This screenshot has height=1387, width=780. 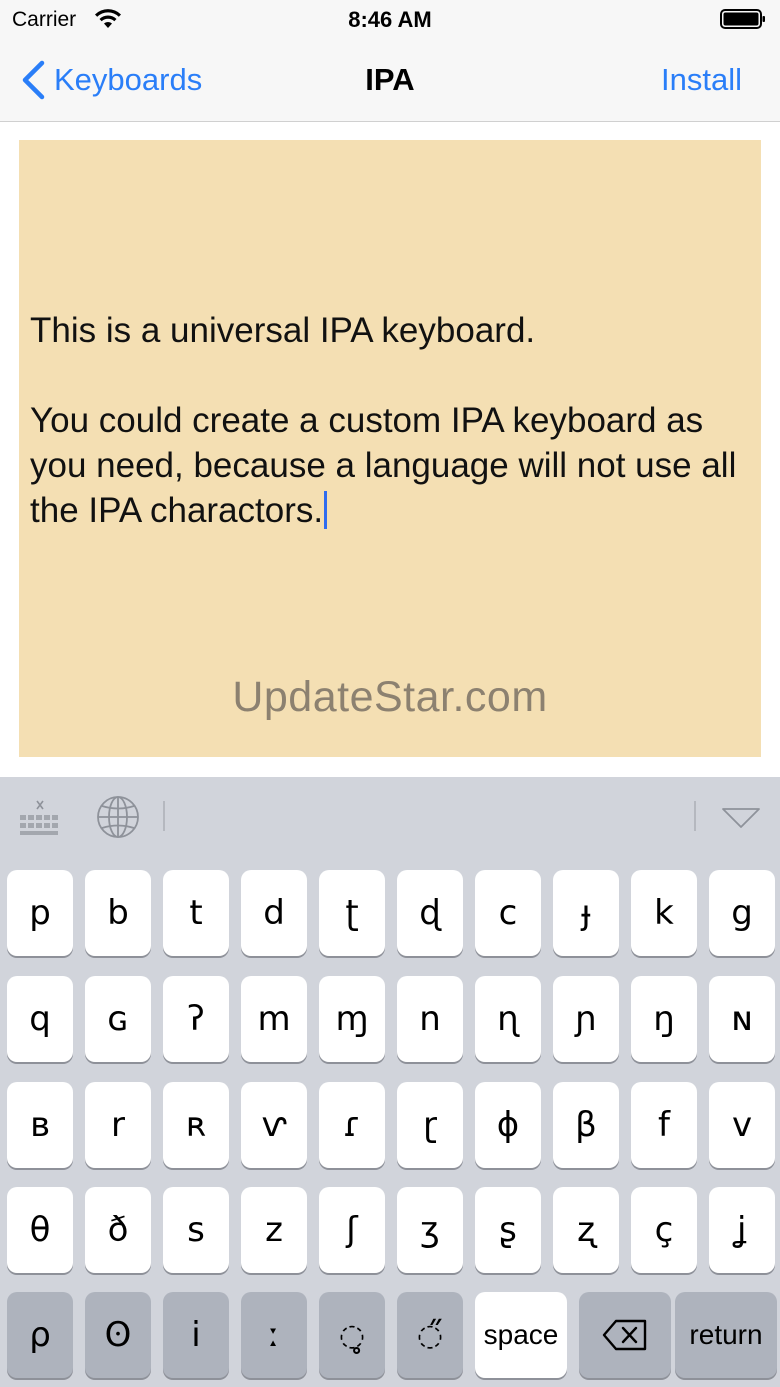 I want to click on key-r3-c2: r, so click(x=118, y=1125).